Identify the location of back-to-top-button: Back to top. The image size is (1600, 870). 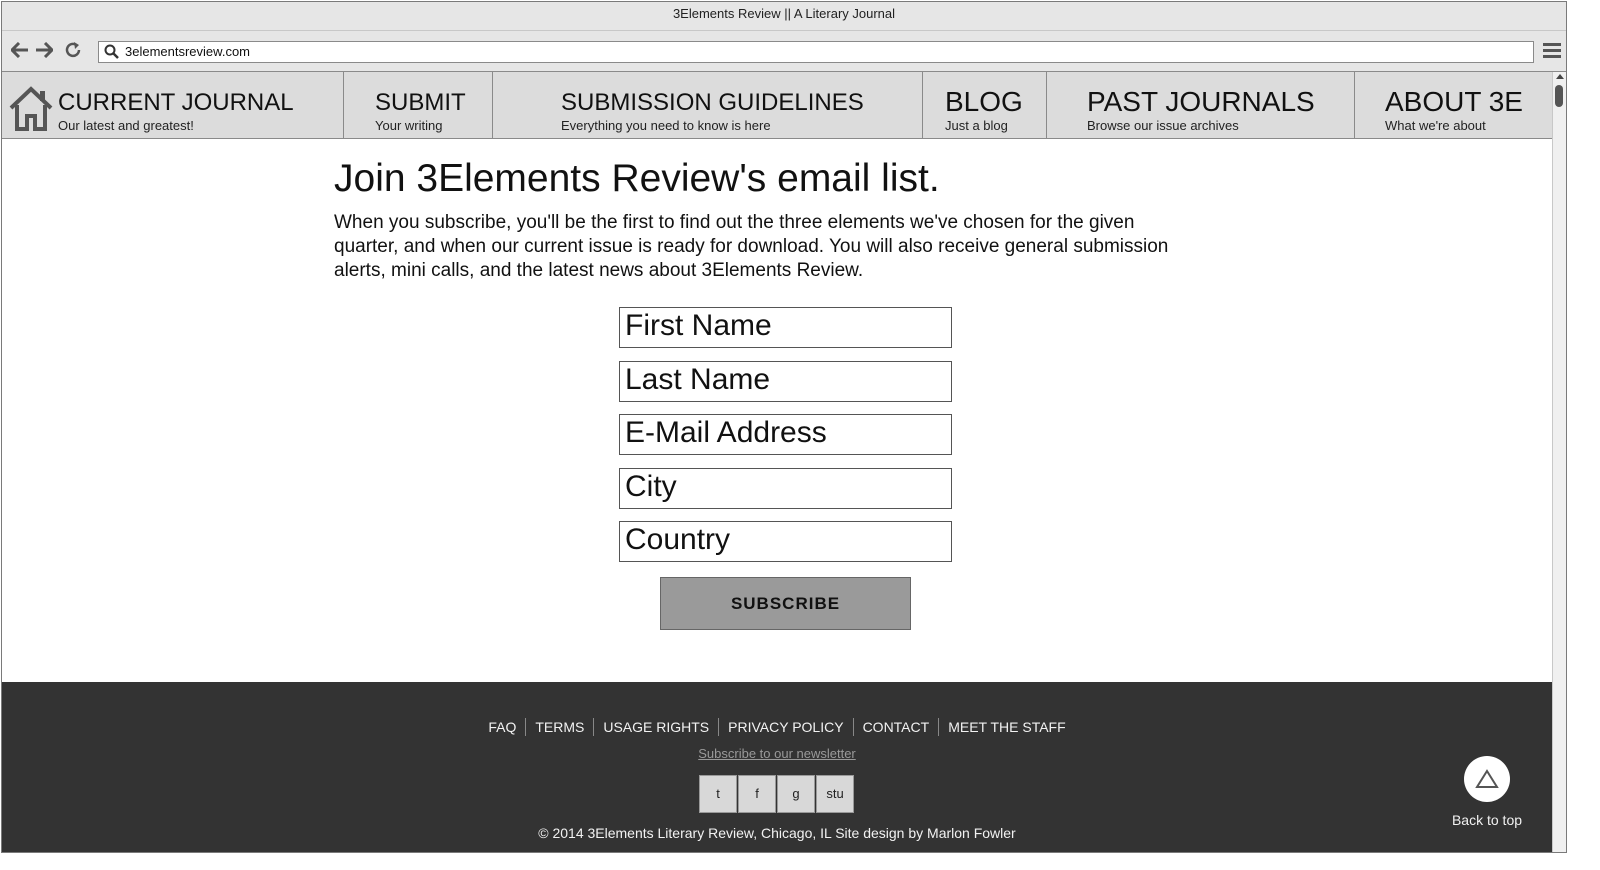
(1487, 792).